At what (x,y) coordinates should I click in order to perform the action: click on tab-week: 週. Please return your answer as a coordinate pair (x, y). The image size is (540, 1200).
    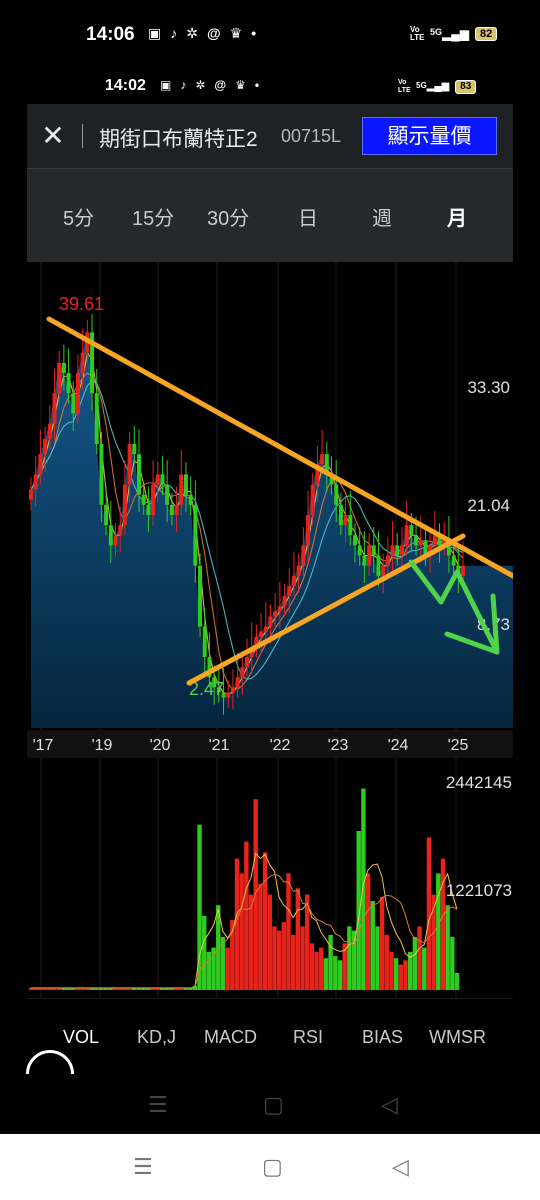
    Looking at the image, I should click on (382, 216).